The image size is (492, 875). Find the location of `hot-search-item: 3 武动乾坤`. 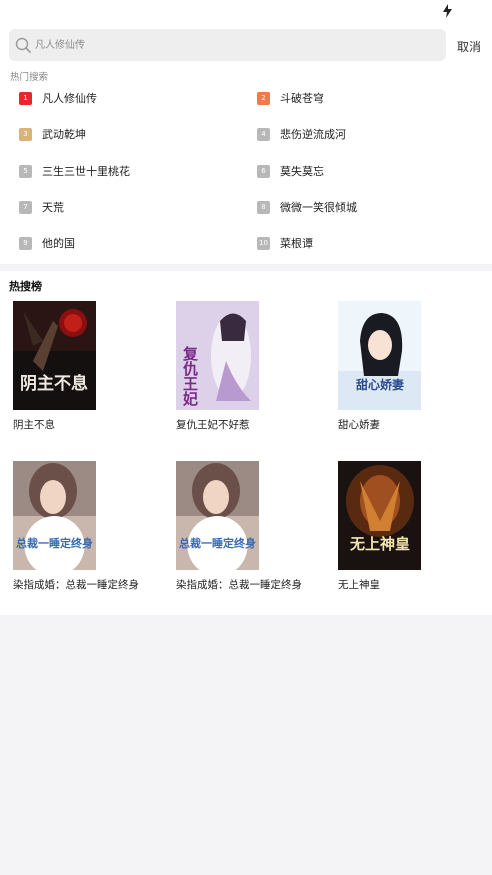

hot-search-item: 3 武动乾坤 is located at coordinates (52, 134).